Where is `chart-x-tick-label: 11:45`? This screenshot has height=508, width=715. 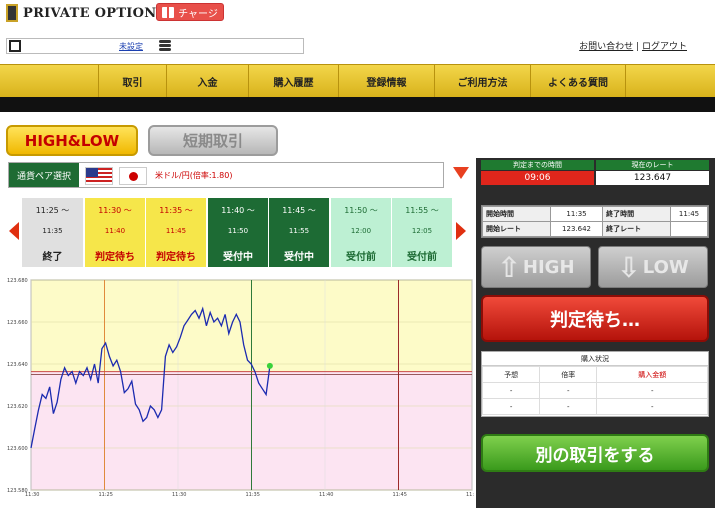 chart-x-tick-label: 11:45 is located at coordinates (400, 495).